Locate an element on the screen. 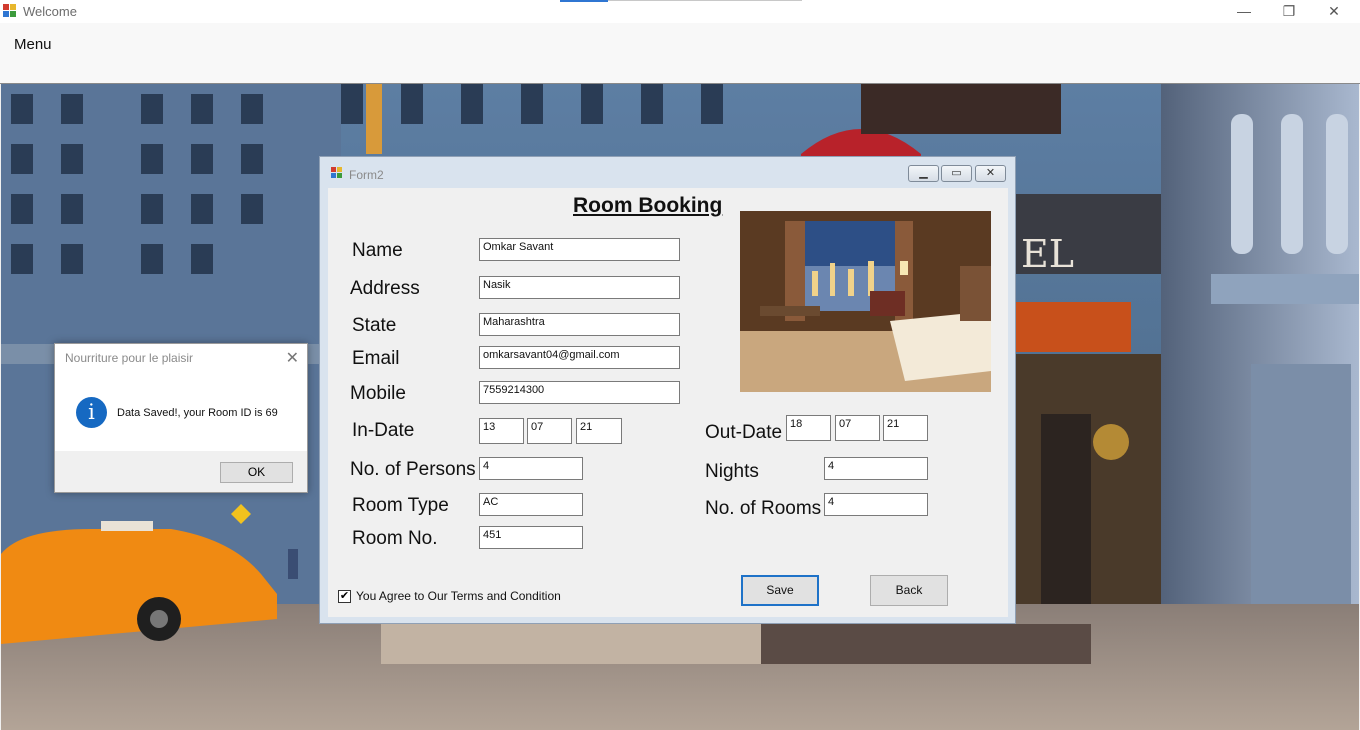 This screenshot has height=730, width=1360. message-box-footer: OK is located at coordinates (181, 471).